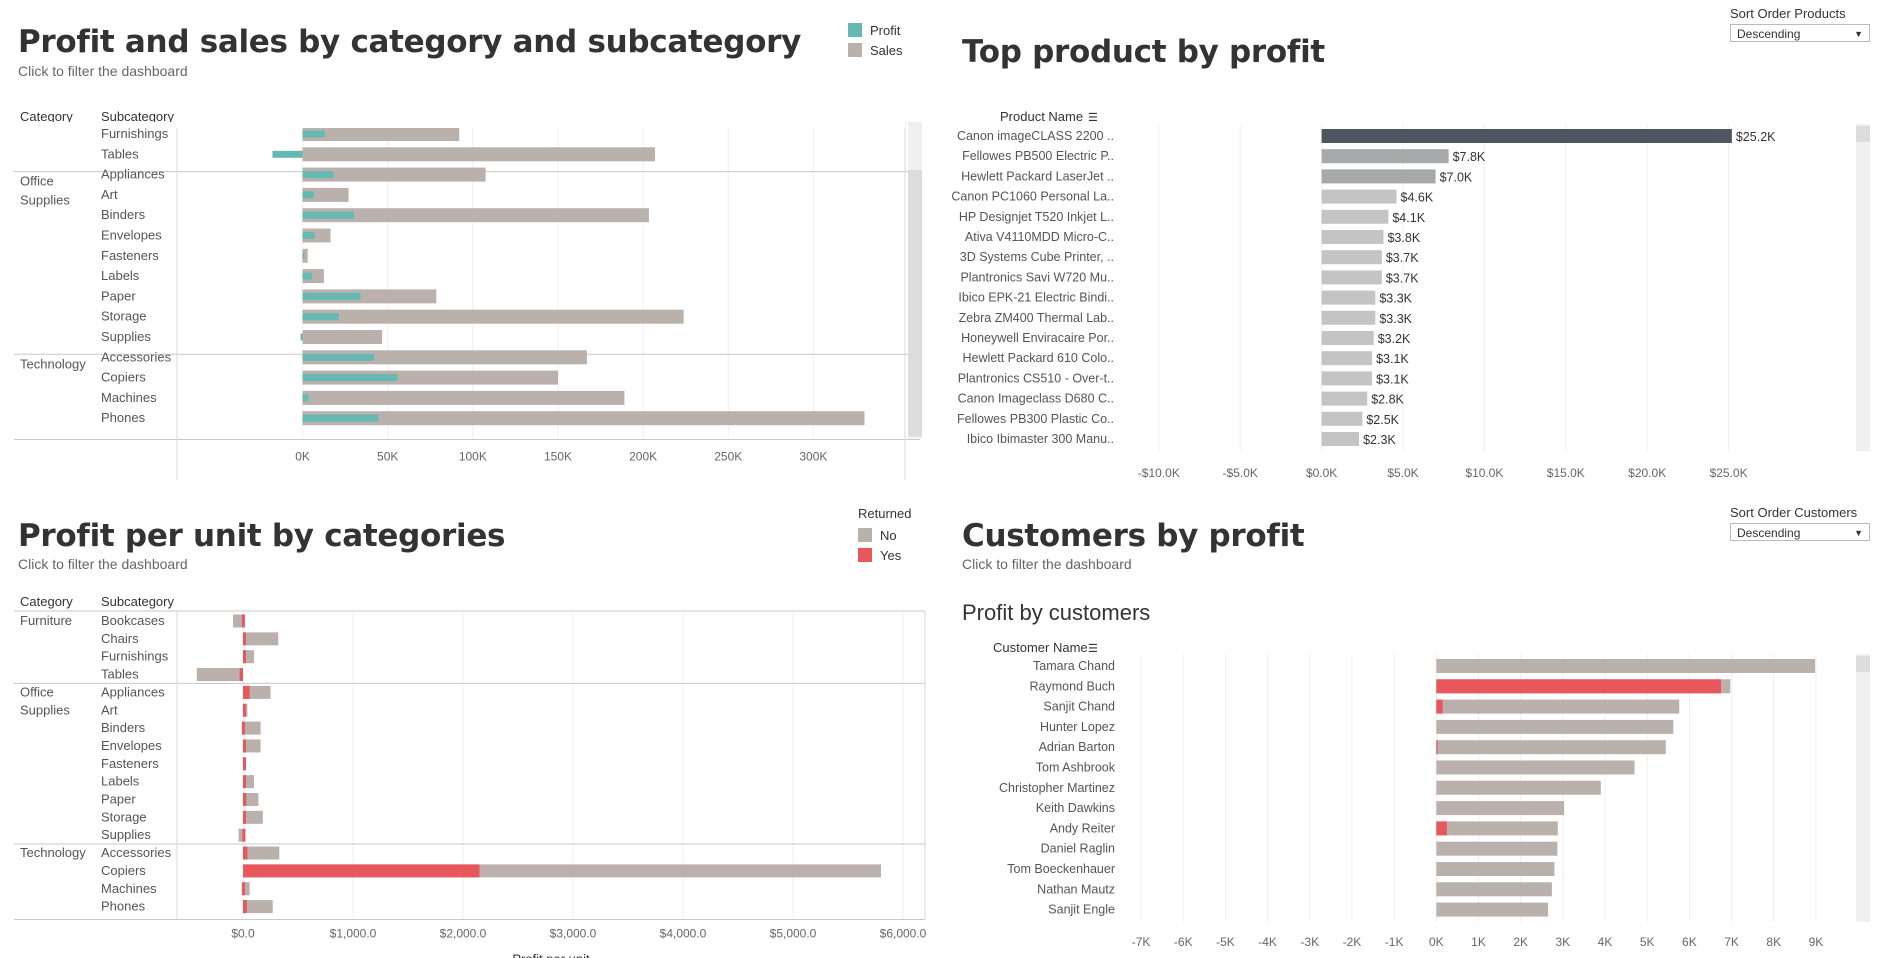 The image size is (1879, 958). Describe the element at coordinates (1800, 33) in the screenshot. I see `sort-order-products-select: Descending ▼` at that location.